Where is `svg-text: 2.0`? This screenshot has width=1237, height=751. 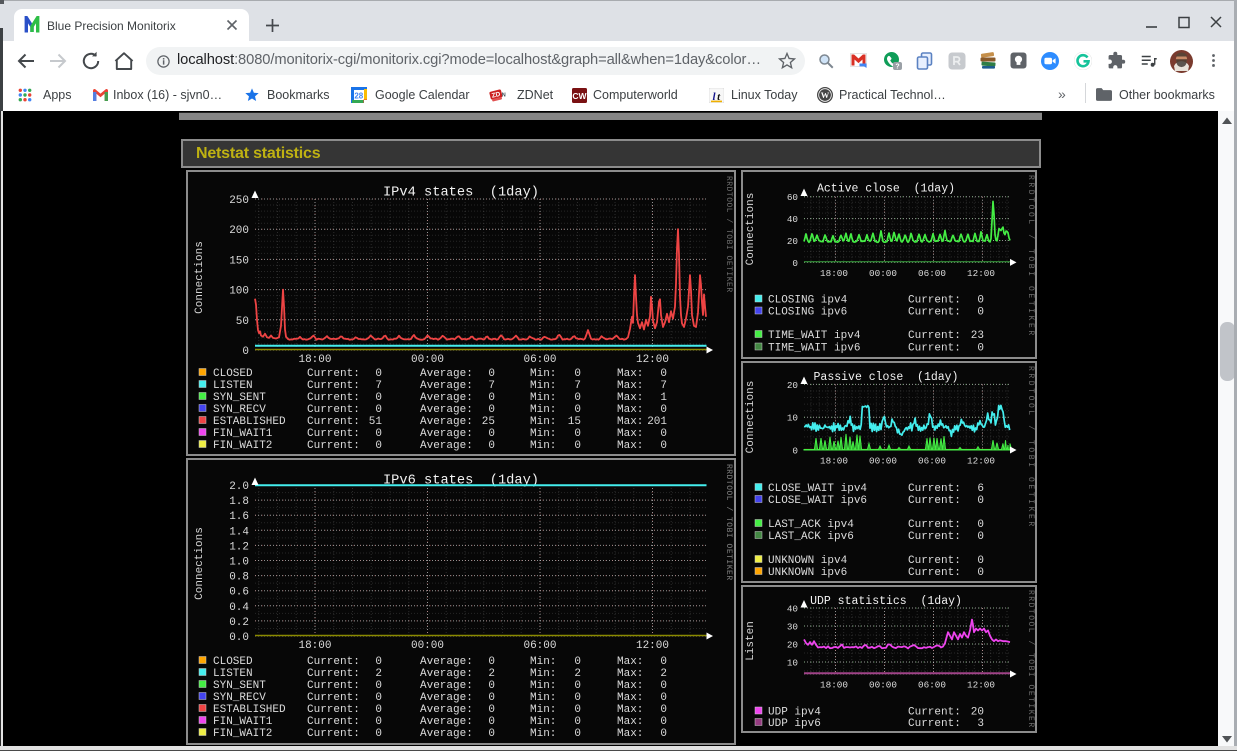
svg-text: 2.0 is located at coordinates (239, 487).